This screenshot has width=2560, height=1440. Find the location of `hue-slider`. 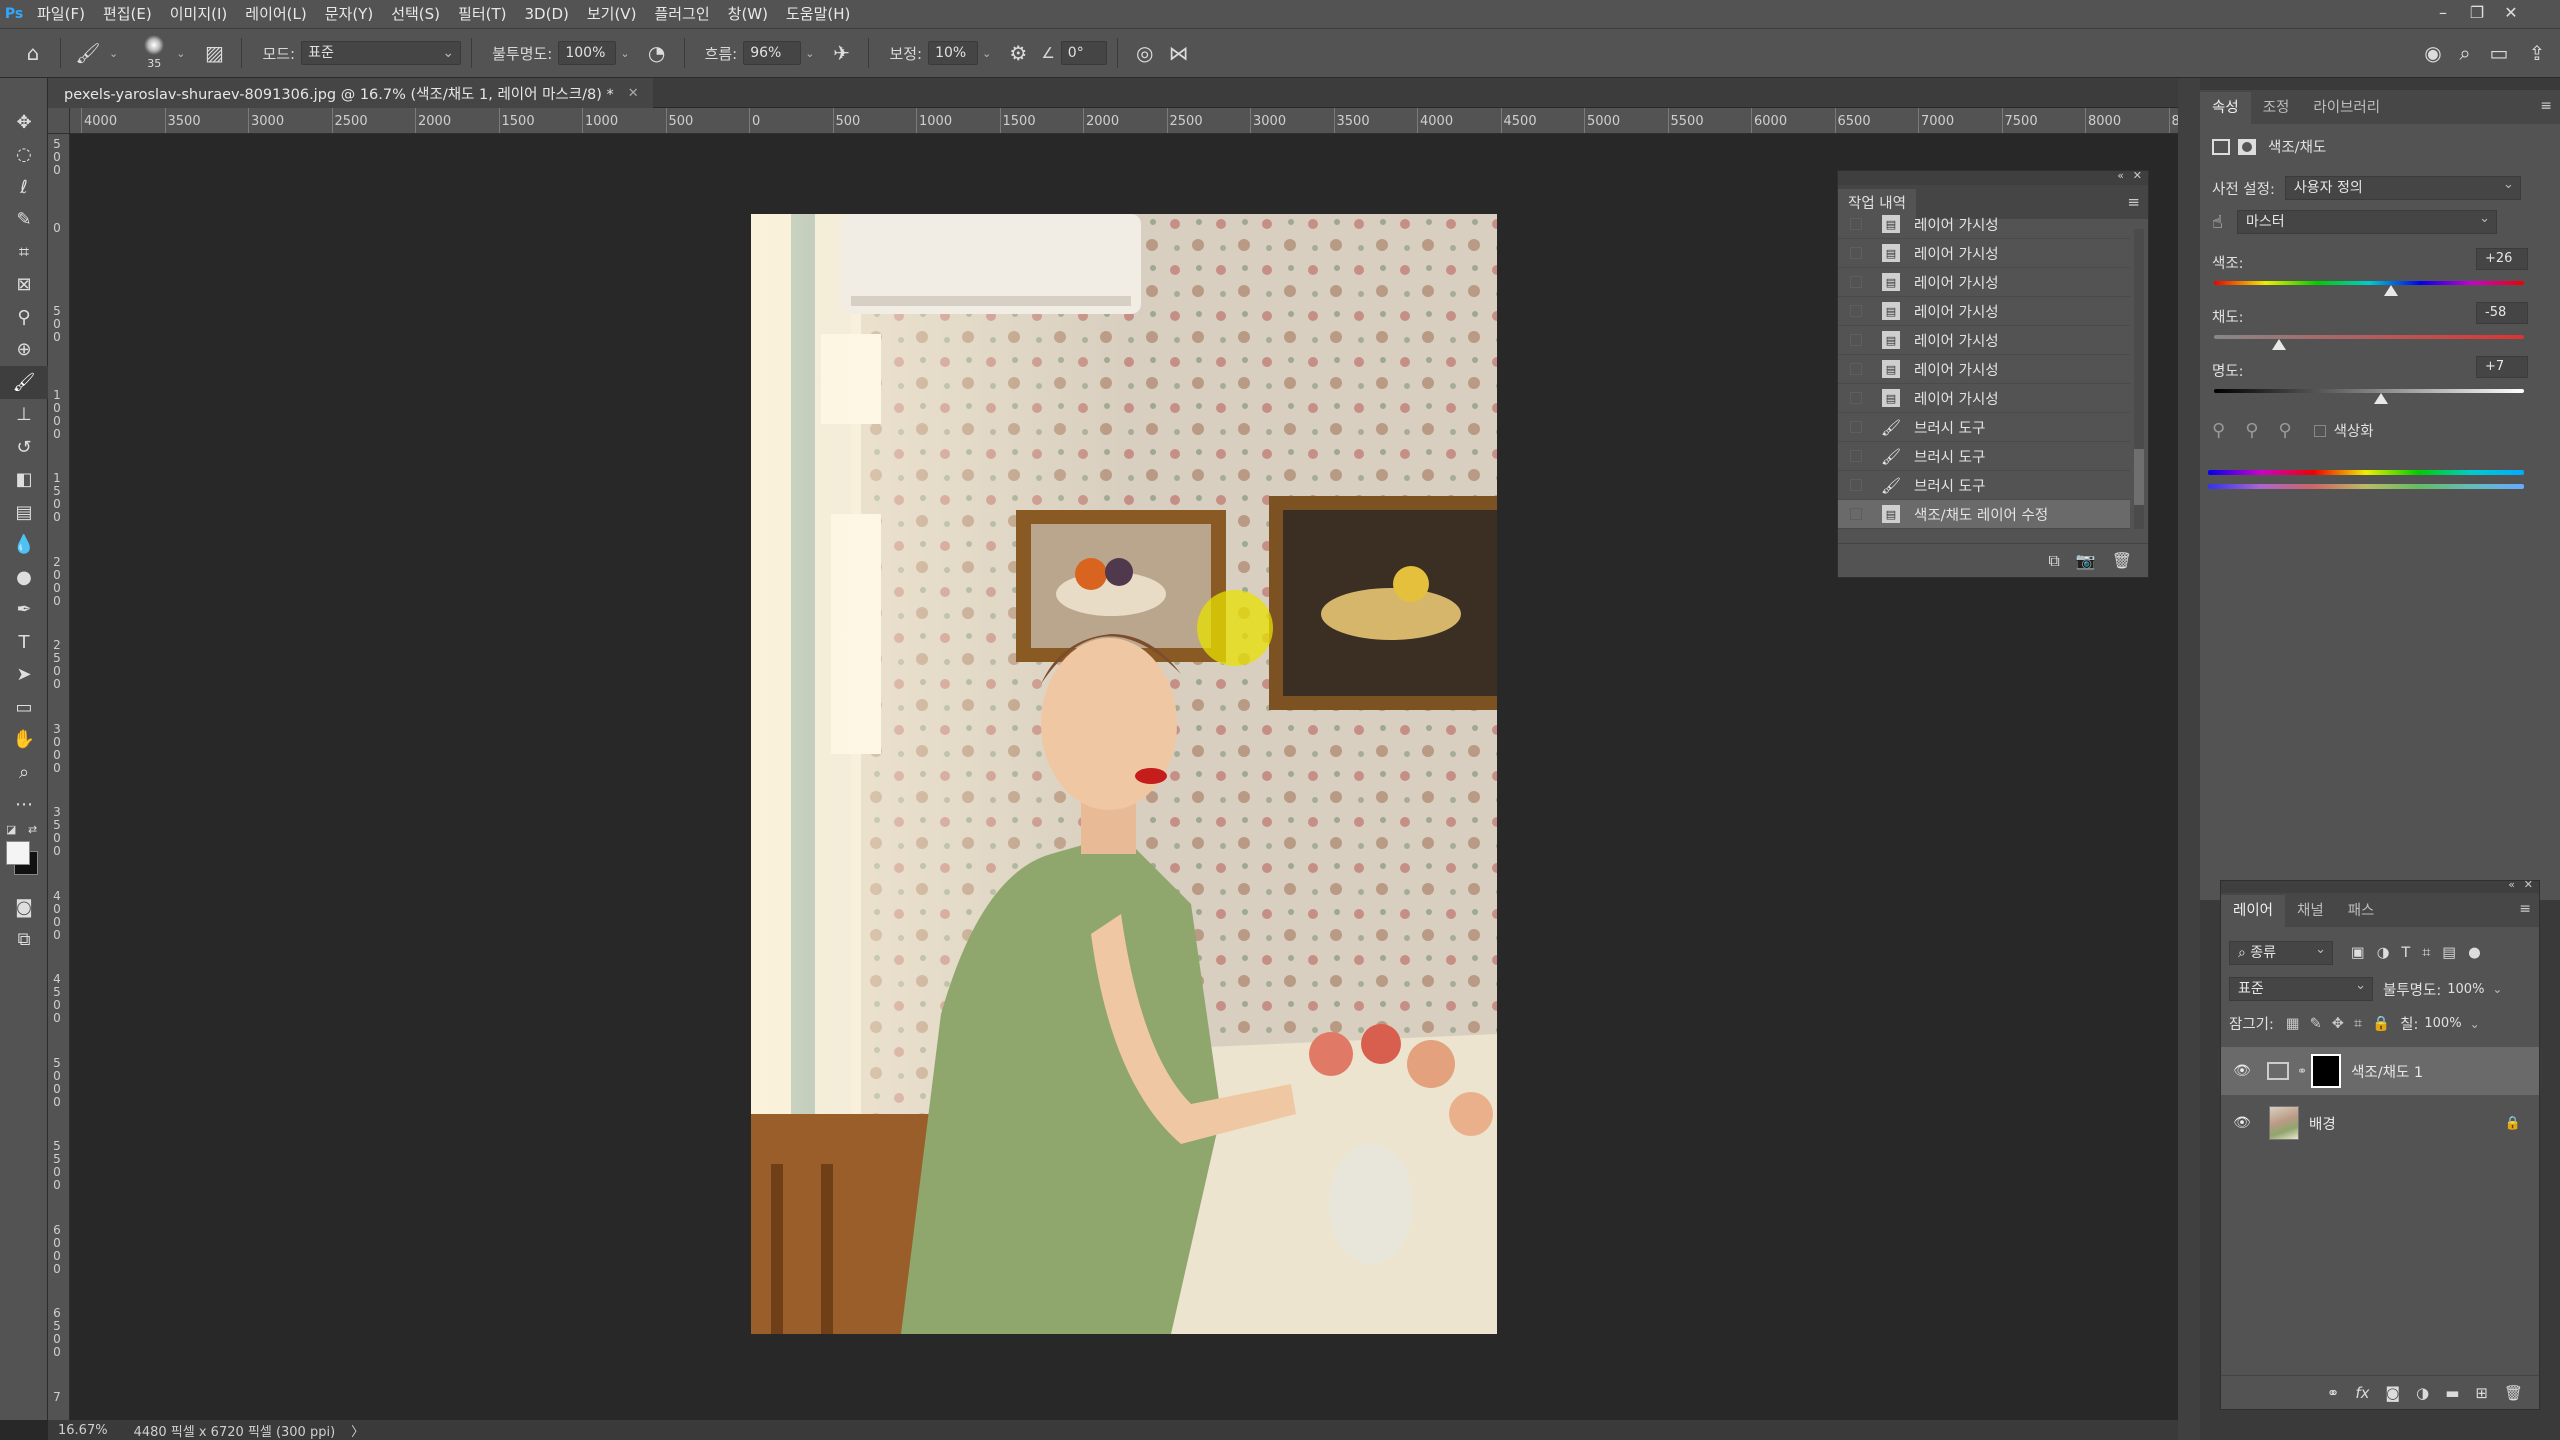

hue-slider is located at coordinates (2369, 283).